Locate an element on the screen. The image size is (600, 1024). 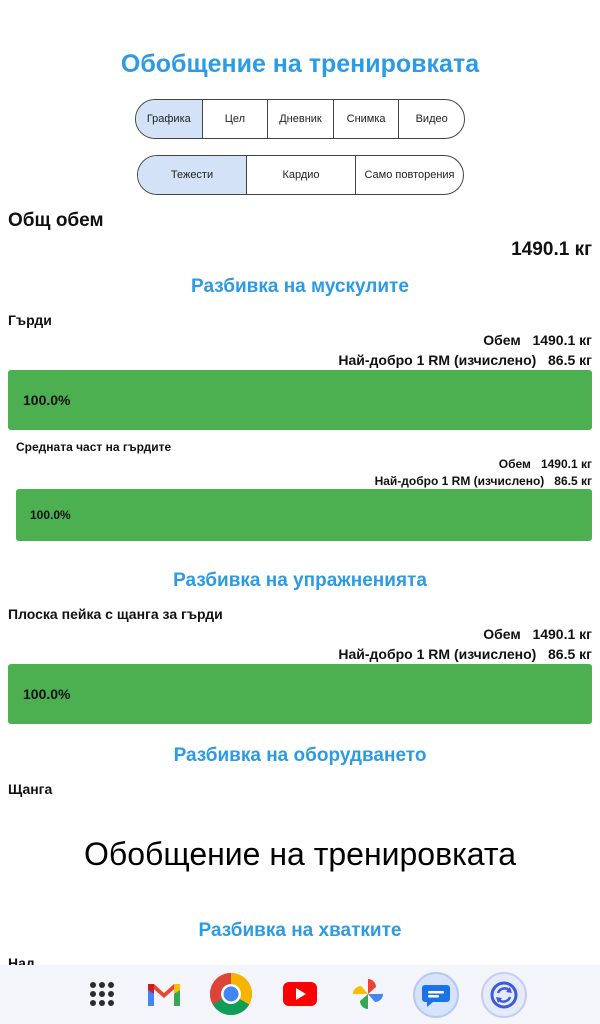
sync-app-icon is located at coordinates (504, 995).